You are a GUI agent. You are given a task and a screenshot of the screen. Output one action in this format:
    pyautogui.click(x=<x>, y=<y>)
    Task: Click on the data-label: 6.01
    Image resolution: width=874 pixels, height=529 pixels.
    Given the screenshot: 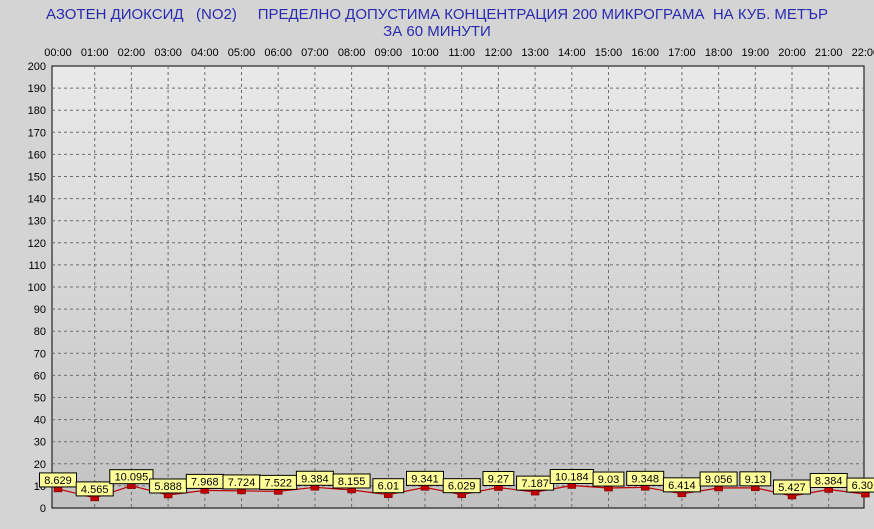 What is the action you would take?
    pyautogui.click(x=388, y=487)
    